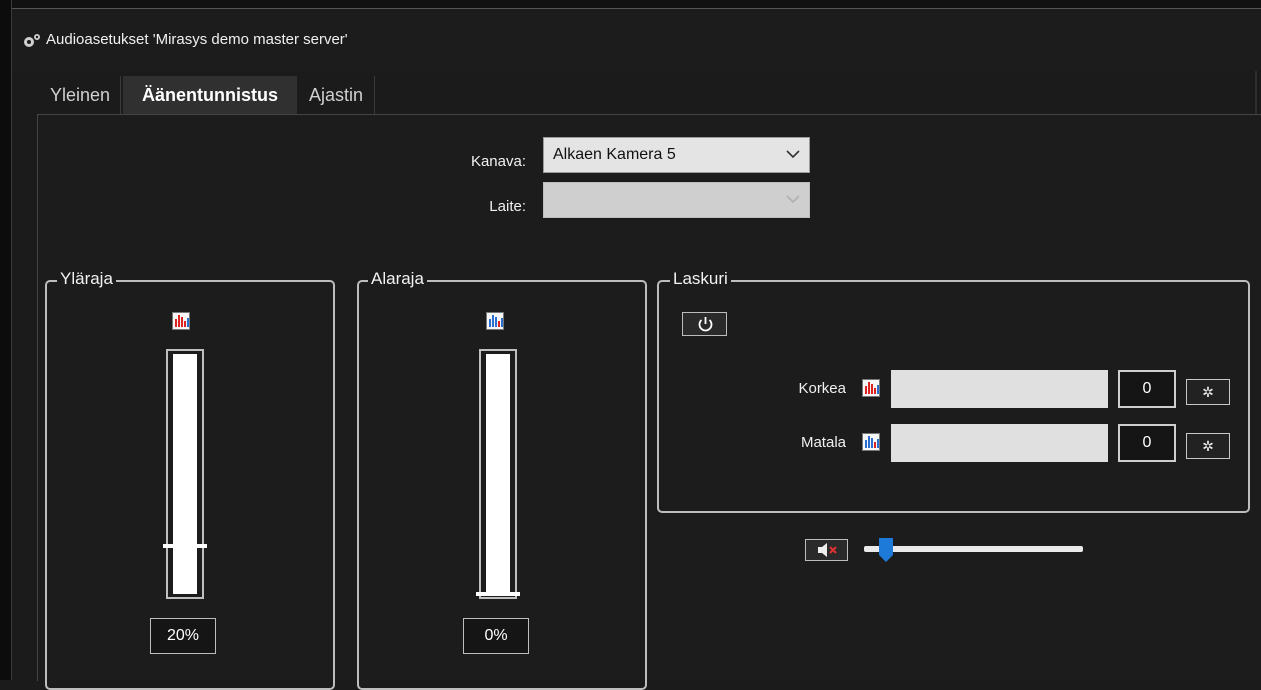 This screenshot has height=690, width=1261. I want to click on lower-limit-slider-track, so click(498, 474).